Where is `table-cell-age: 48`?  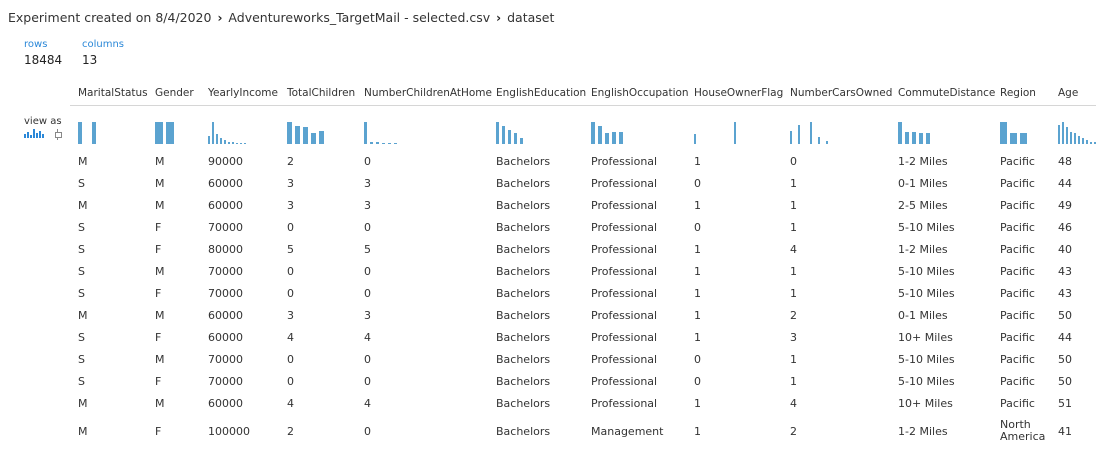
table-cell-age: 48 is located at coordinates (1065, 162).